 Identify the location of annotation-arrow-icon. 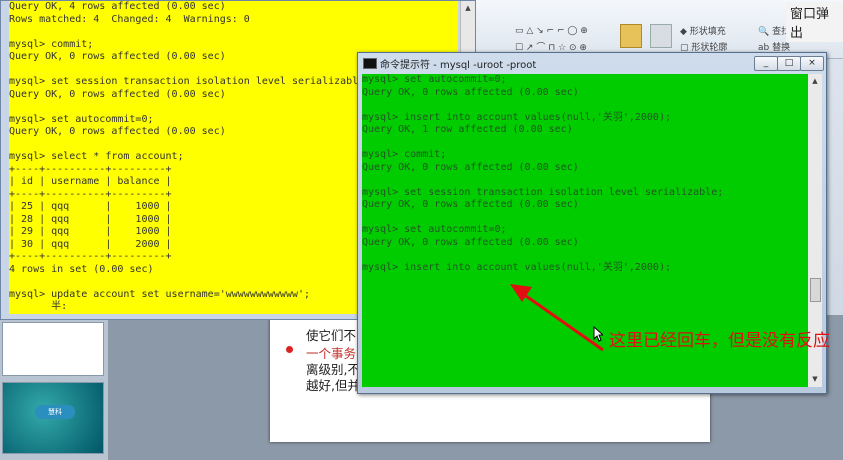
(557, 318).